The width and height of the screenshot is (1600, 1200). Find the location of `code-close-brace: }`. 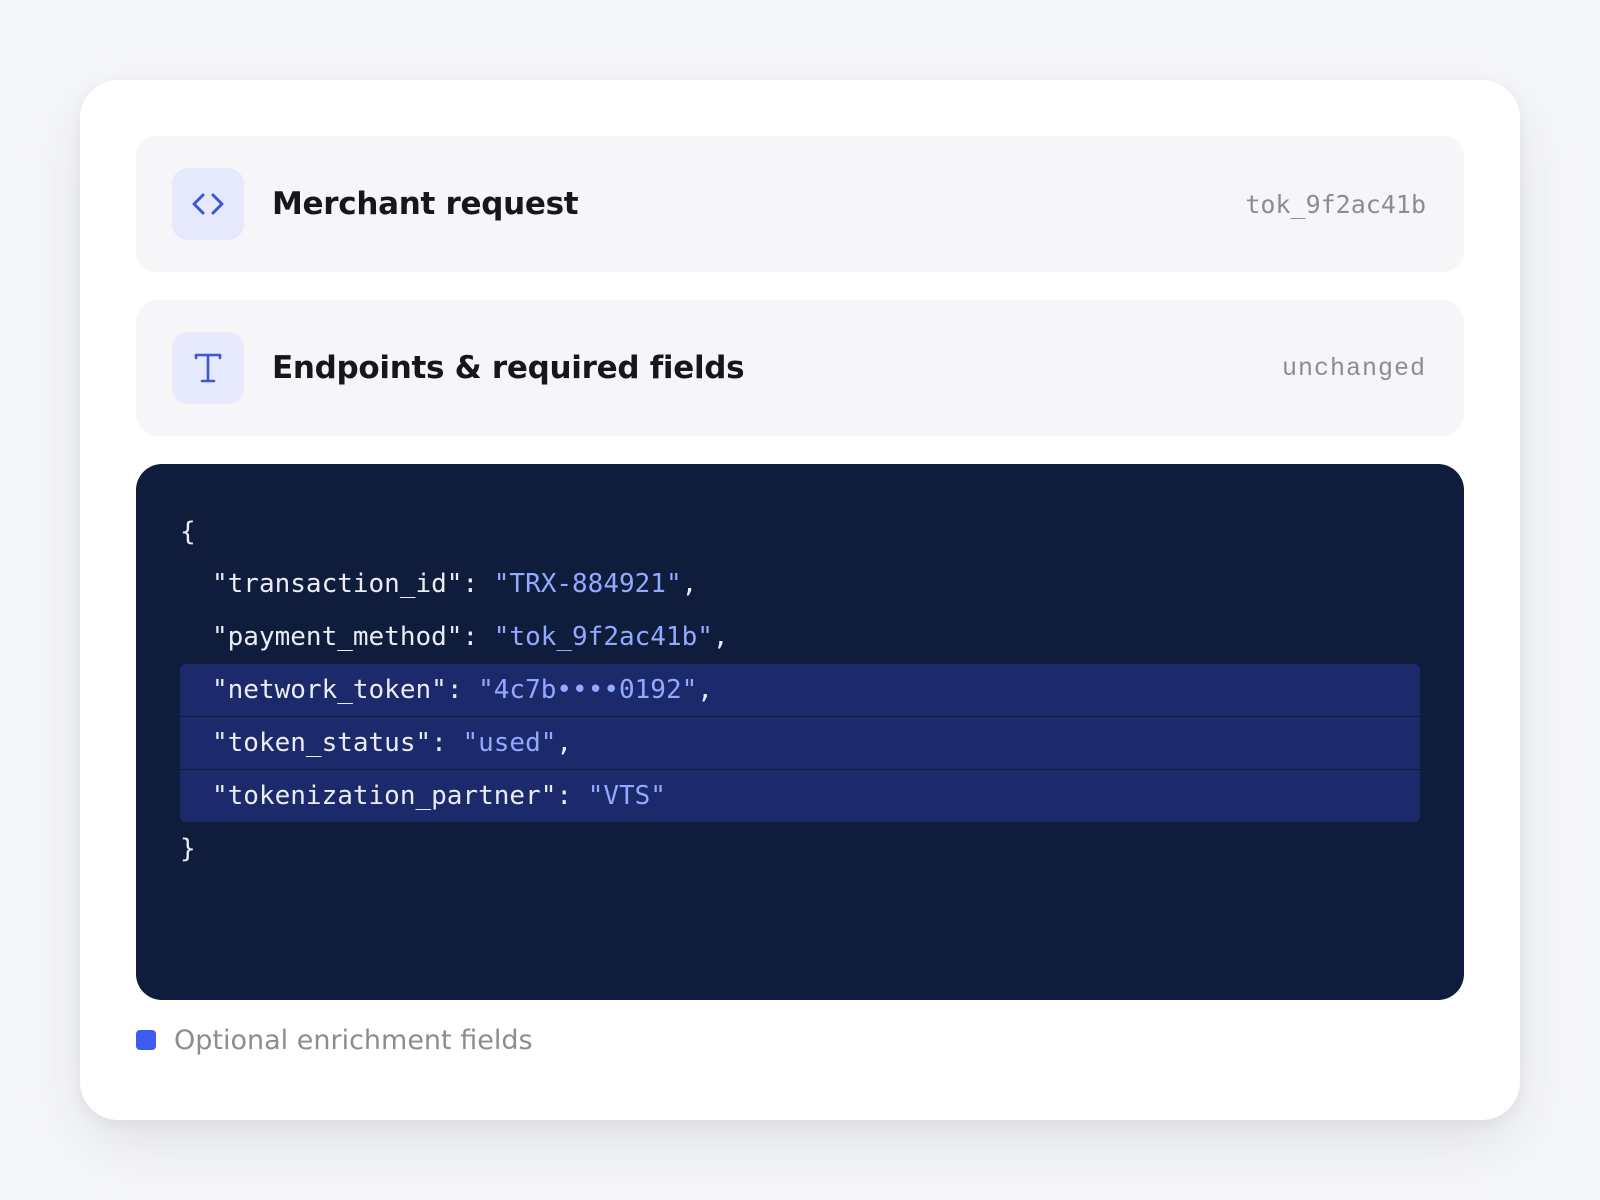

code-close-brace: } is located at coordinates (188, 849).